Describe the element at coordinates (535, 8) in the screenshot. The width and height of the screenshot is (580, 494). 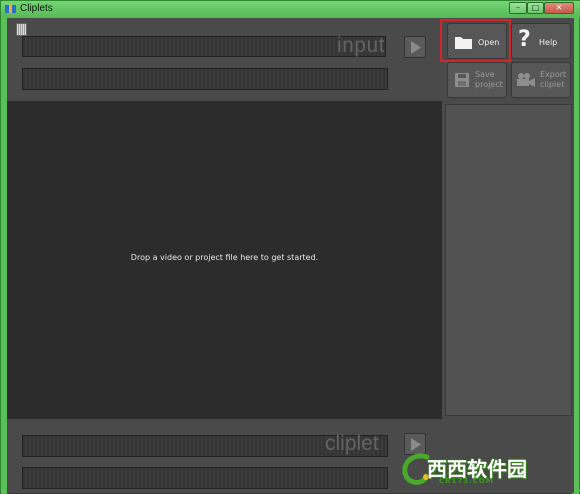
I see `maximize-button: □` at that location.